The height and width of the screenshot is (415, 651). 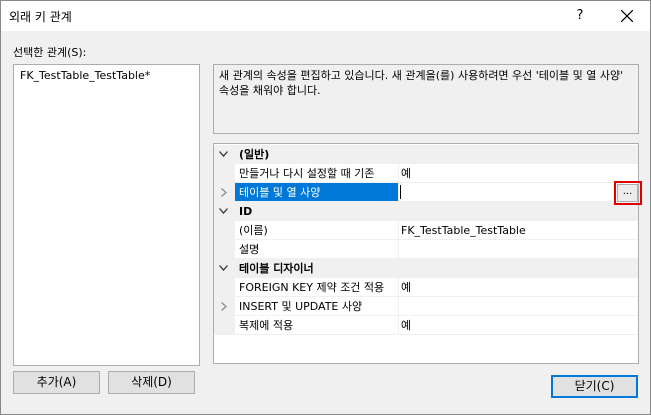 I want to click on property-name: 만들거나 다시 설정할 때 기존, so click(x=316, y=173).